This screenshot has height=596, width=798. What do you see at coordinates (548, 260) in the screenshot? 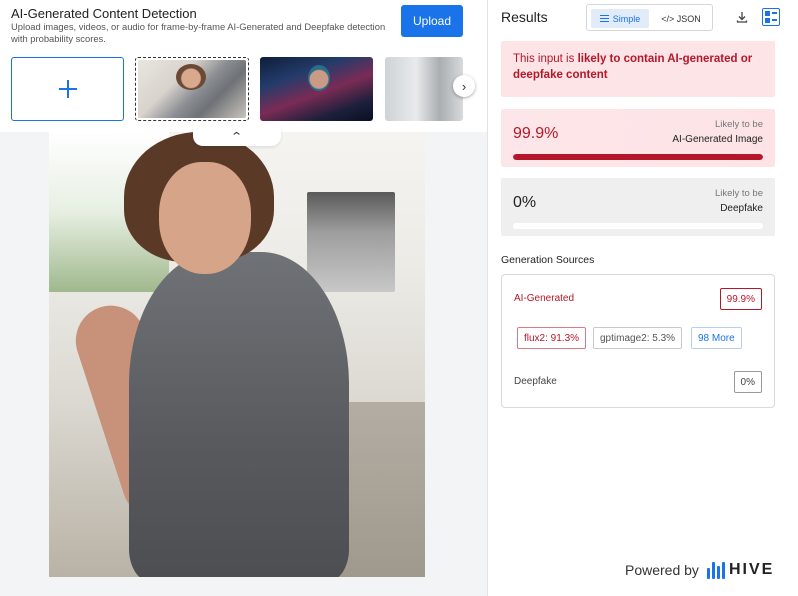
I see `generation-sources-title: Generation Sources` at bounding box center [548, 260].